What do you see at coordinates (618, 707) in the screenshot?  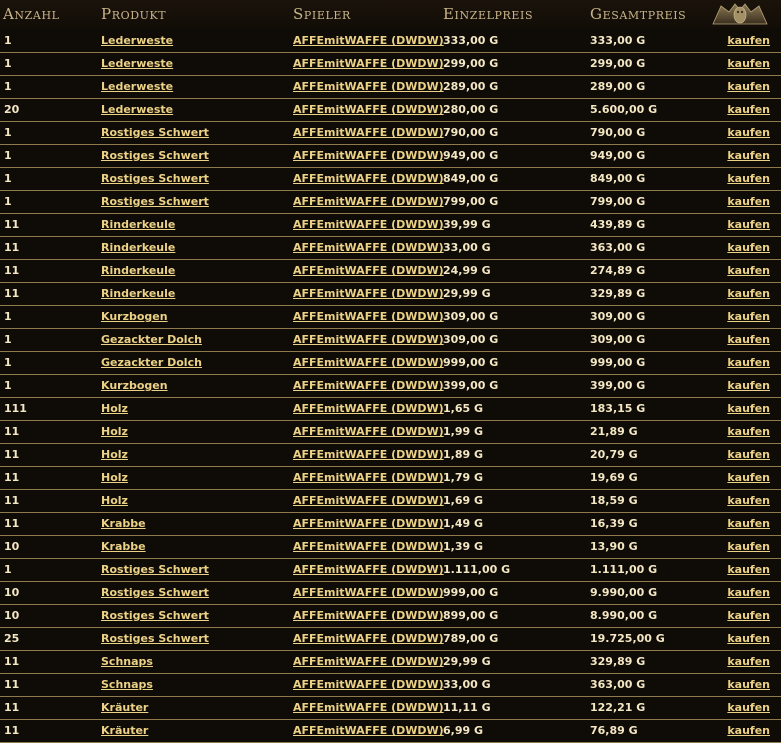 I see `total-price-cell: 122,21 G` at bounding box center [618, 707].